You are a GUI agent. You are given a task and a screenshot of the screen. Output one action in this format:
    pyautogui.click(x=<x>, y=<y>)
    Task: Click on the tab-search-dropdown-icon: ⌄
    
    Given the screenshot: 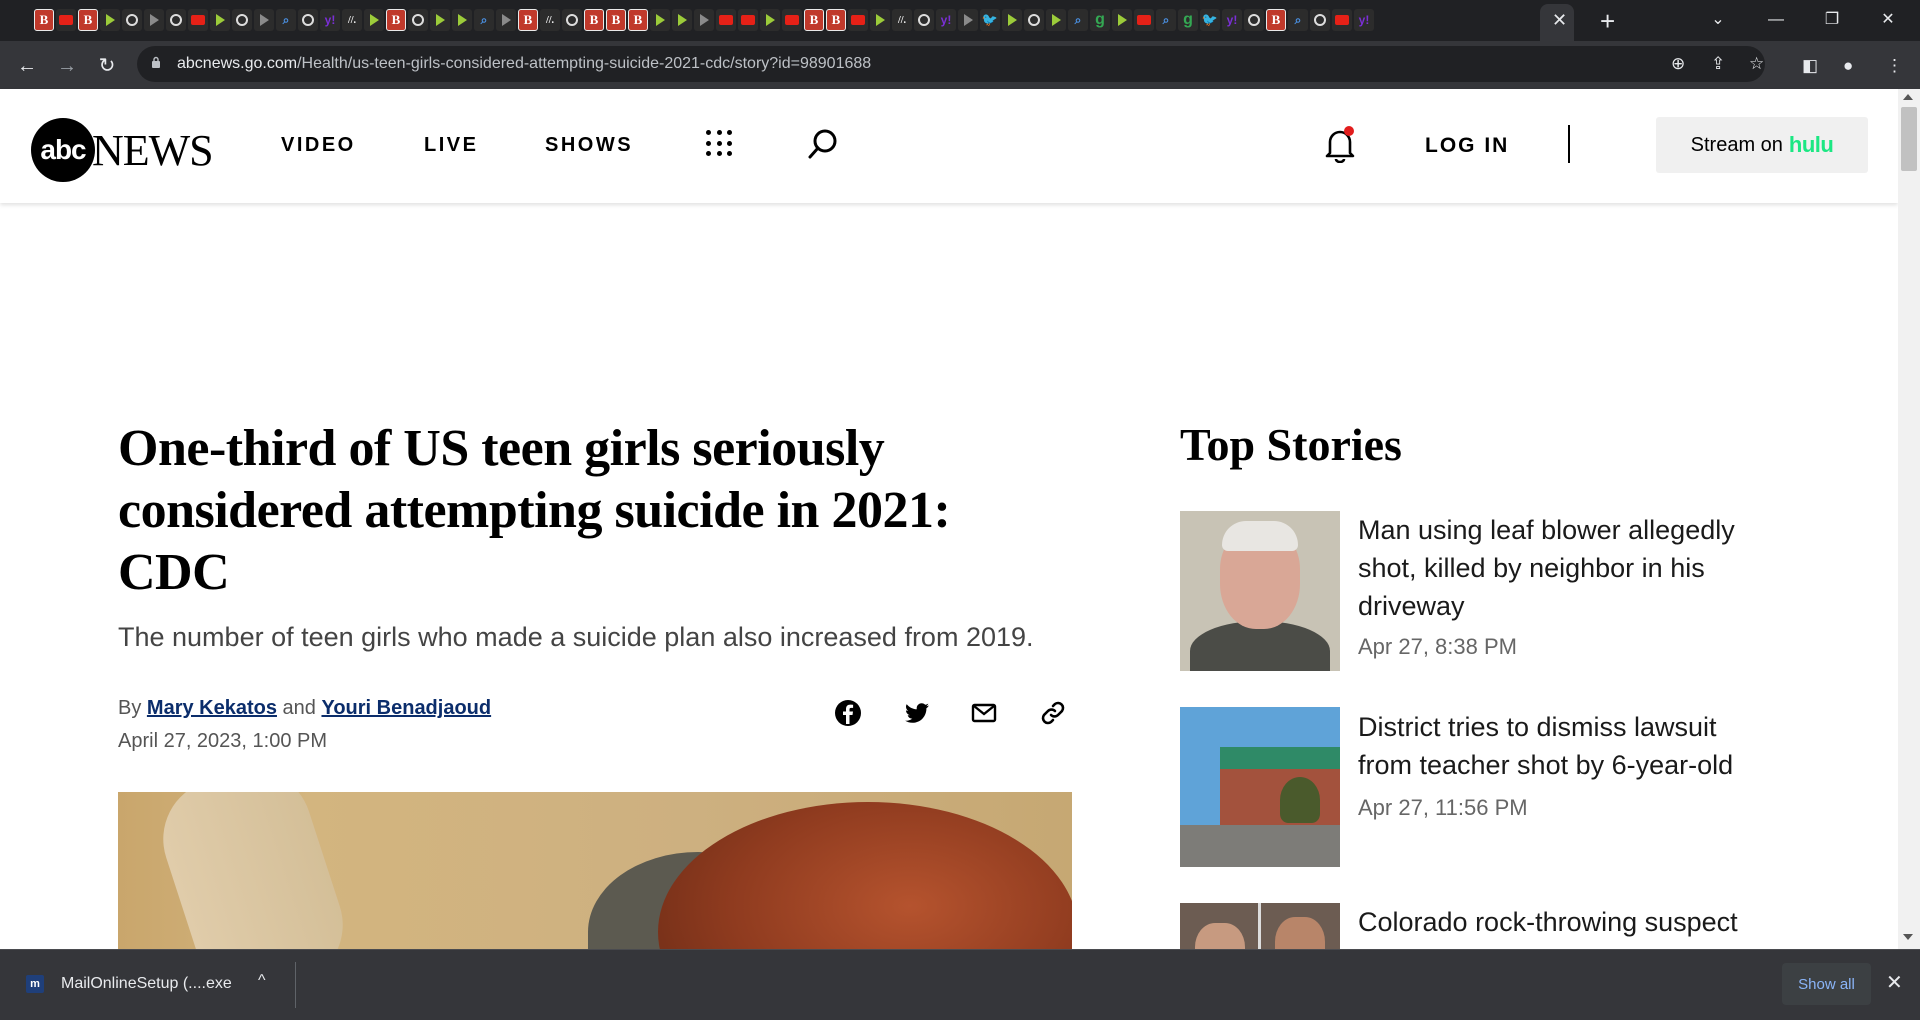 What is the action you would take?
    pyautogui.click(x=1718, y=20)
    